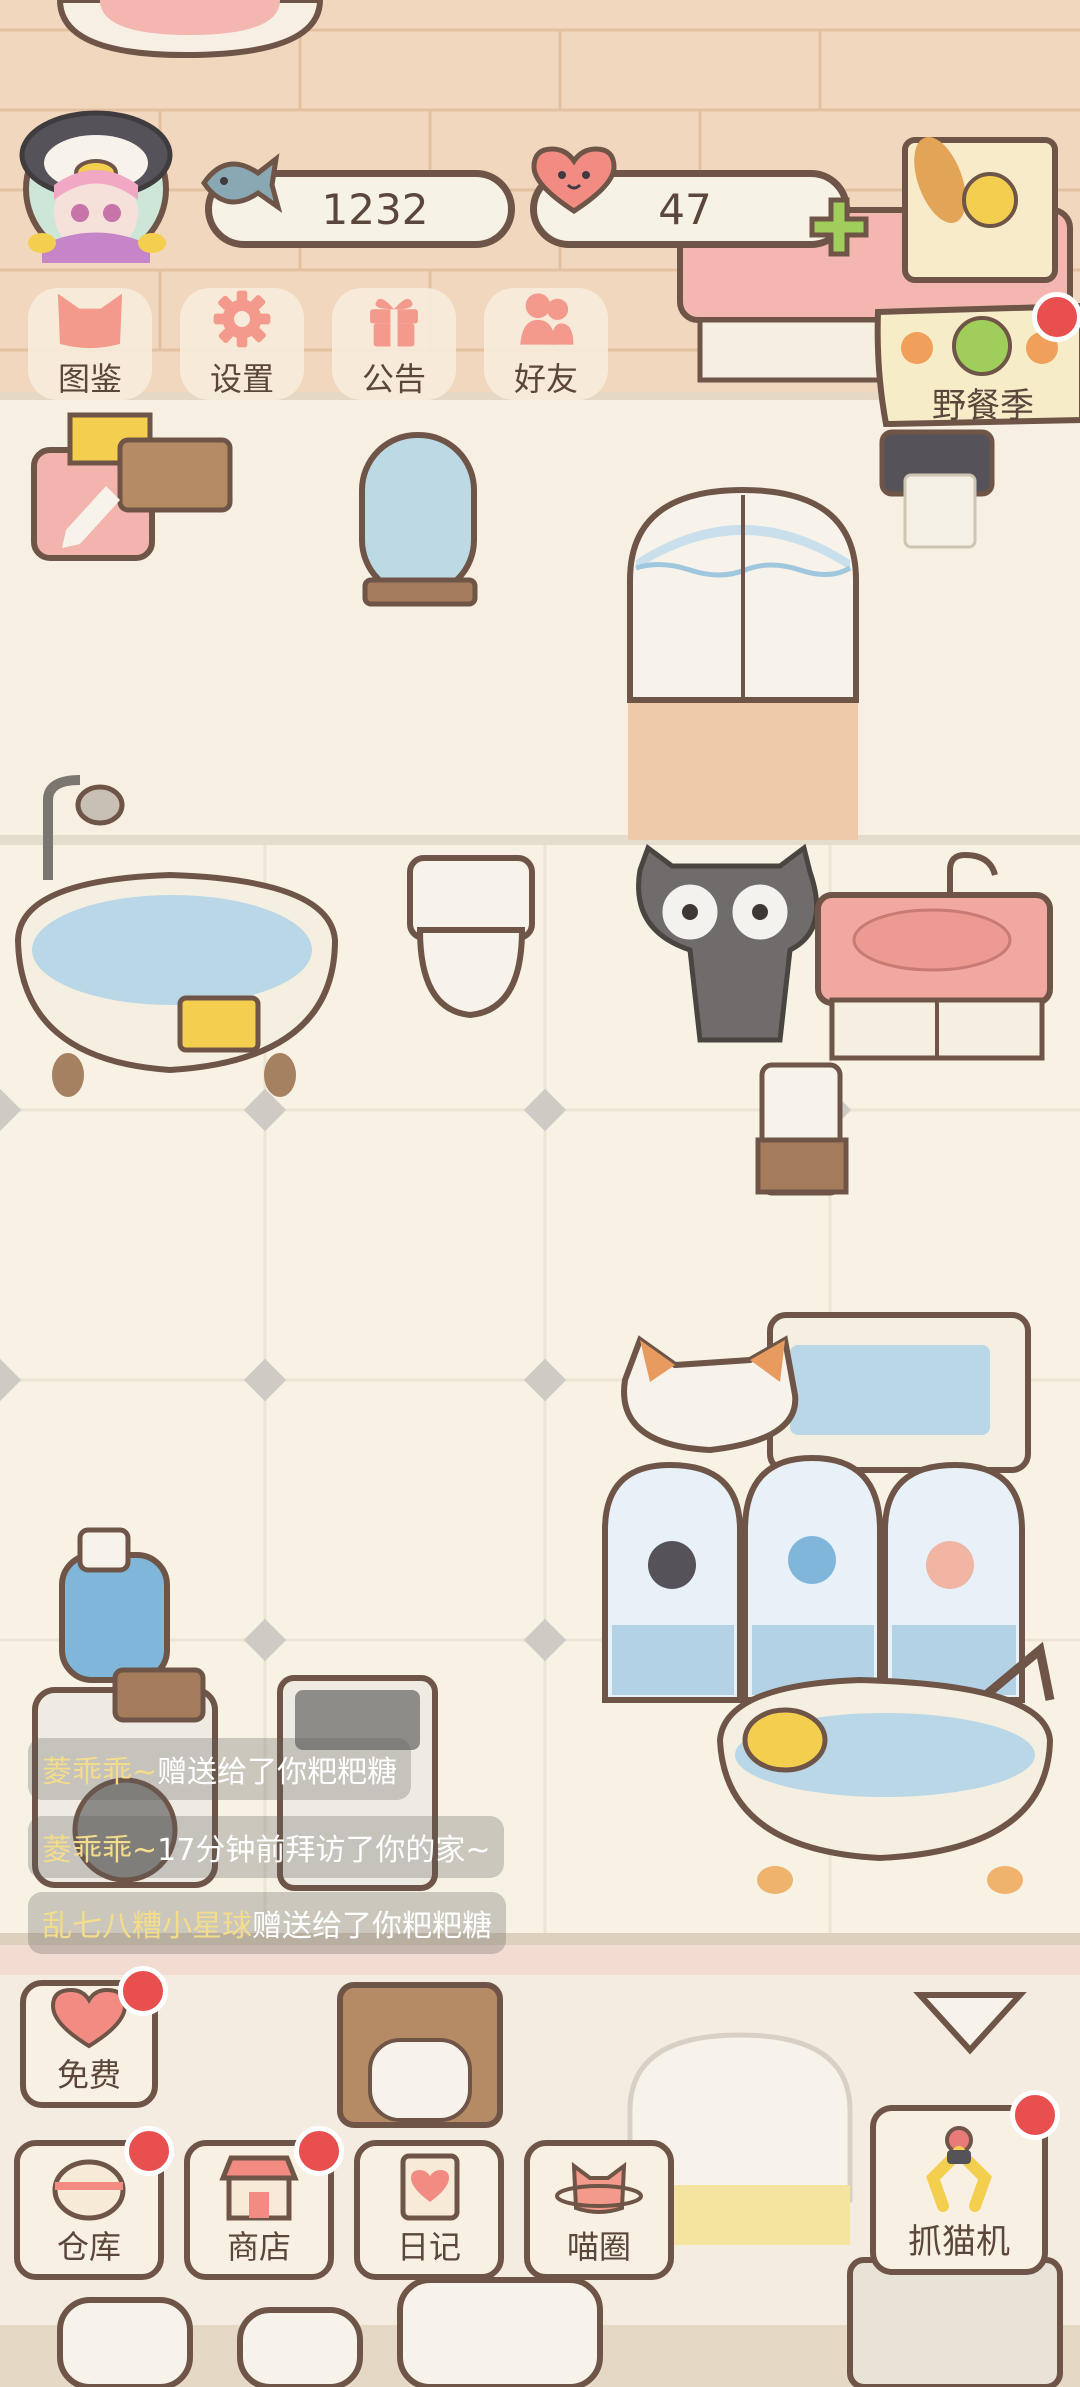  I want to click on cat-circle-button: 喵圈, so click(599, 2210).